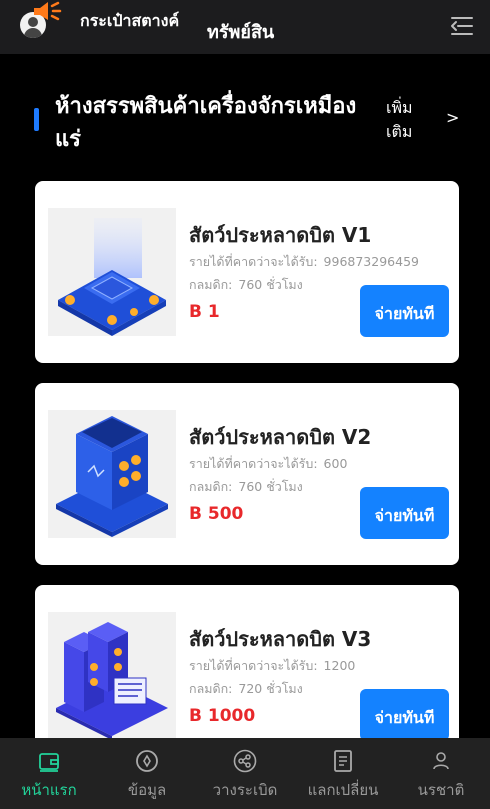  What do you see at coordinates (49, 773) in the screenshot?
I see `nav-item-home: หน้าแรก` at bounding box center [49, 773].